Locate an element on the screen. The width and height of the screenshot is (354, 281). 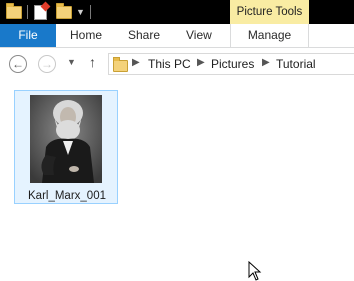
quick-access-toolbar: ▼ is located at coordinates (45, 12).